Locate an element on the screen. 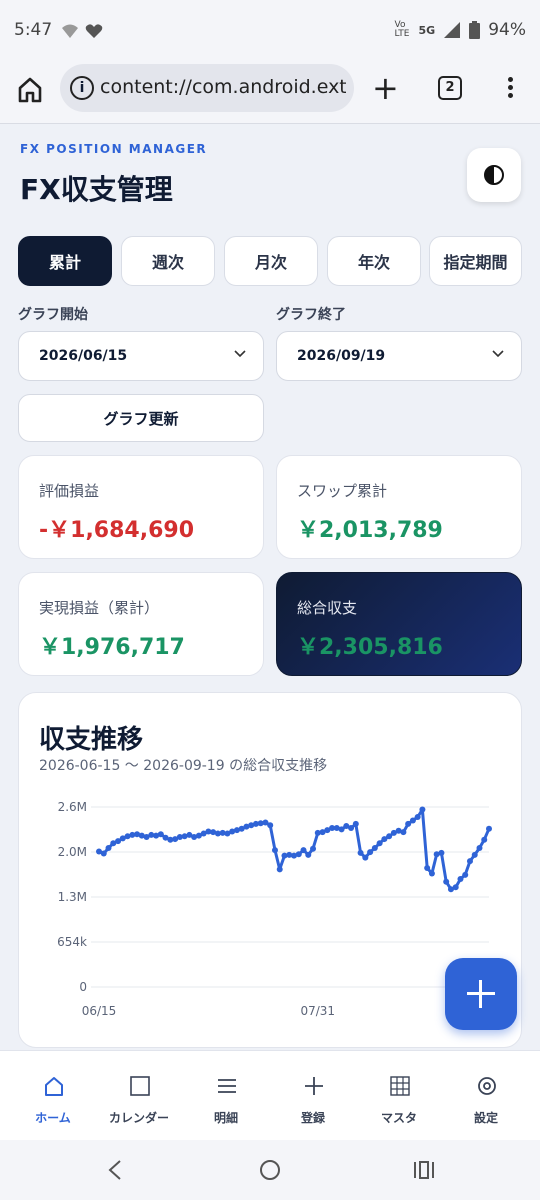 The image size is (540, 1200). browser-toolbar: i content://com.android.exter + 2 is located at coordinates (270, 92).